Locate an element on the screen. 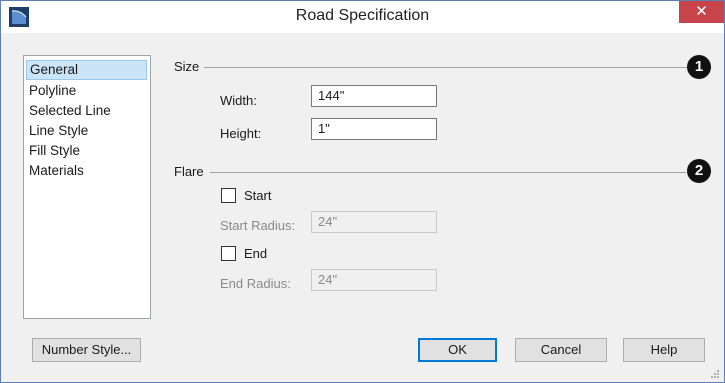 The image size is (725, 383). start-checkbox is located at coordinates (228, 195).